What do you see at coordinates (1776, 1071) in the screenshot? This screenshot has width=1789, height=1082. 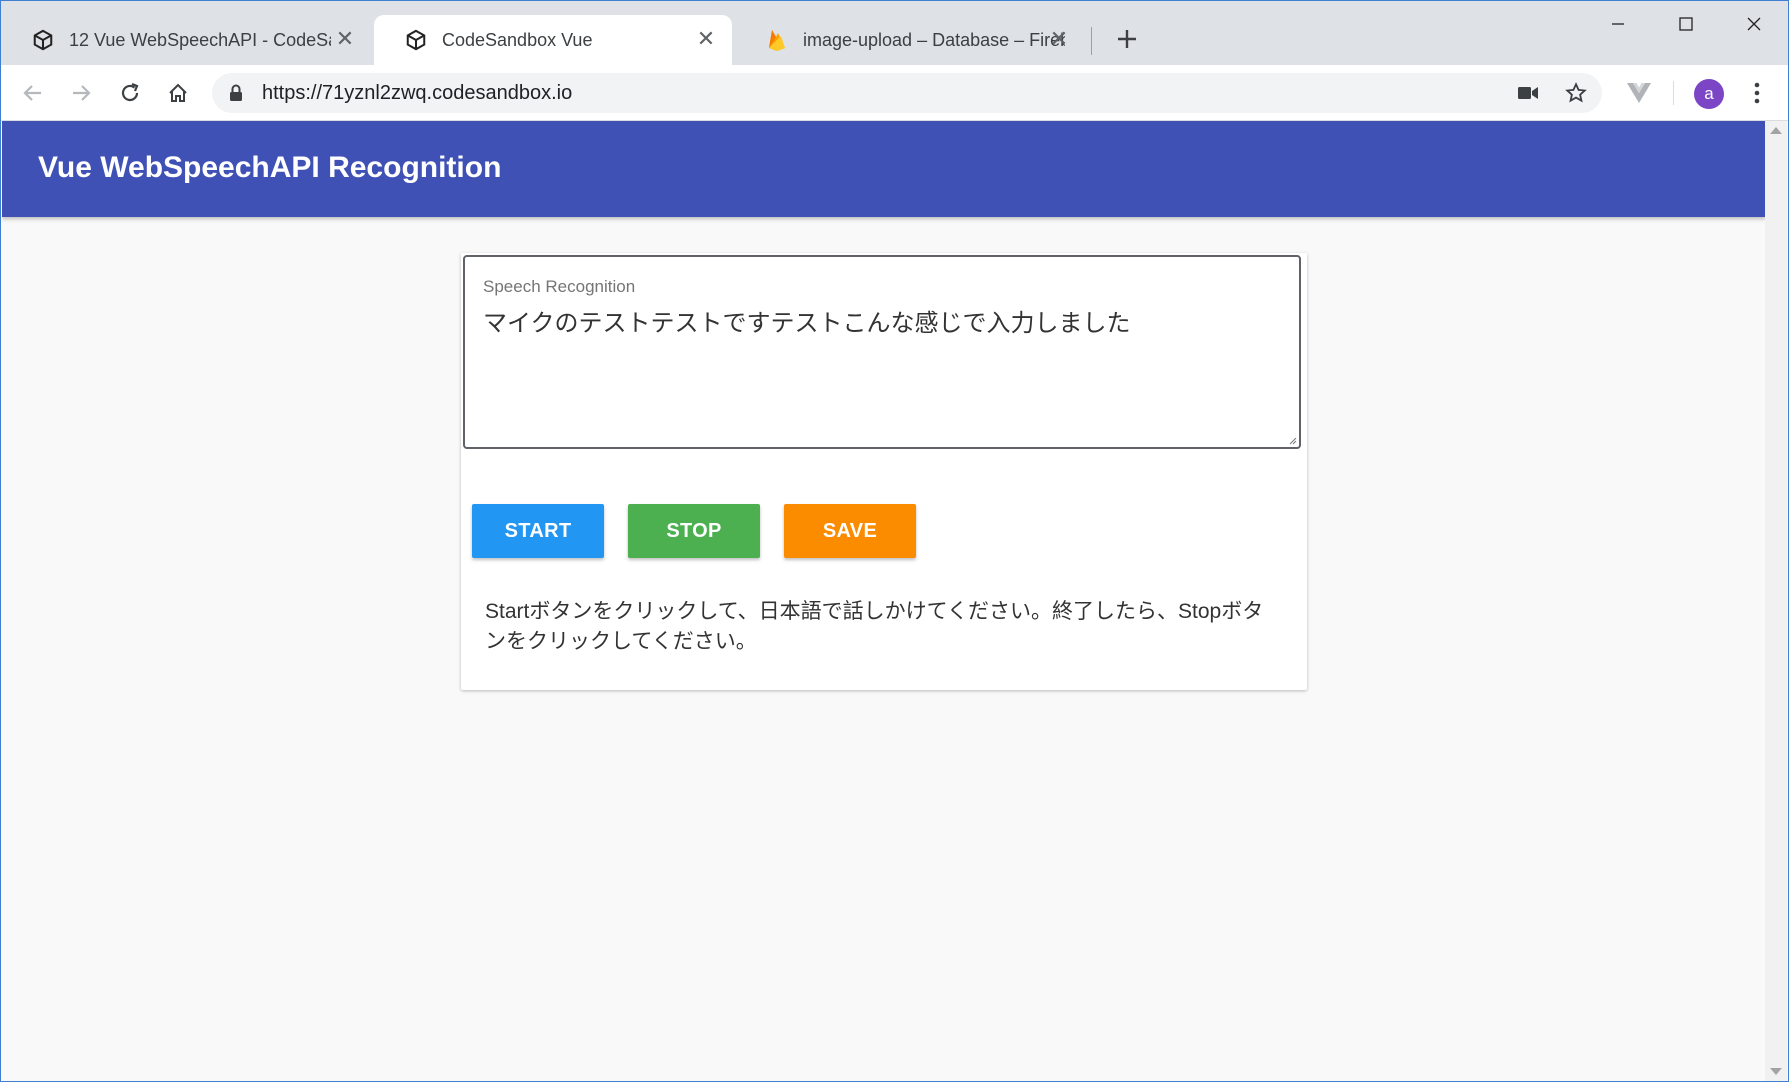 I see `scroll-down-arrow-icon` at bounding box center [1776, 1071].